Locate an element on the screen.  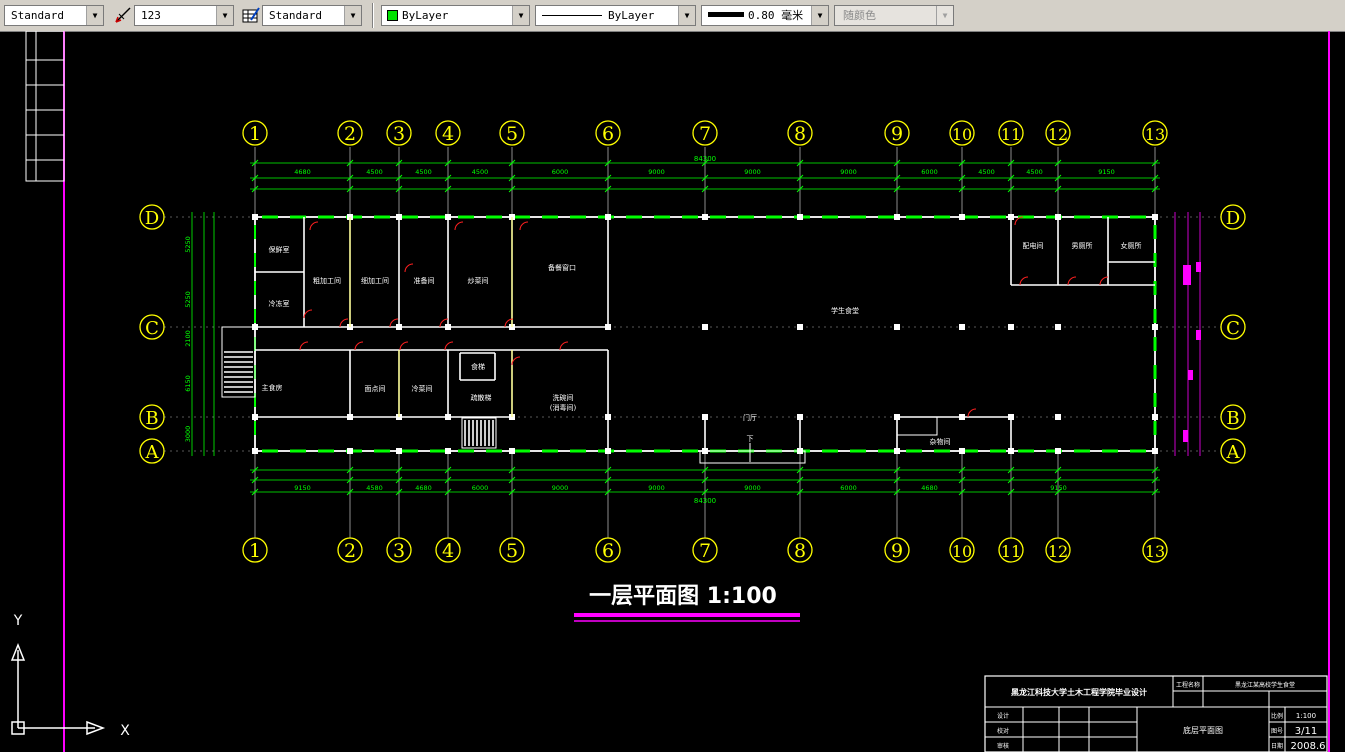
lineweight-value: 0.80 毫米 is located at coordinates (776, 15).